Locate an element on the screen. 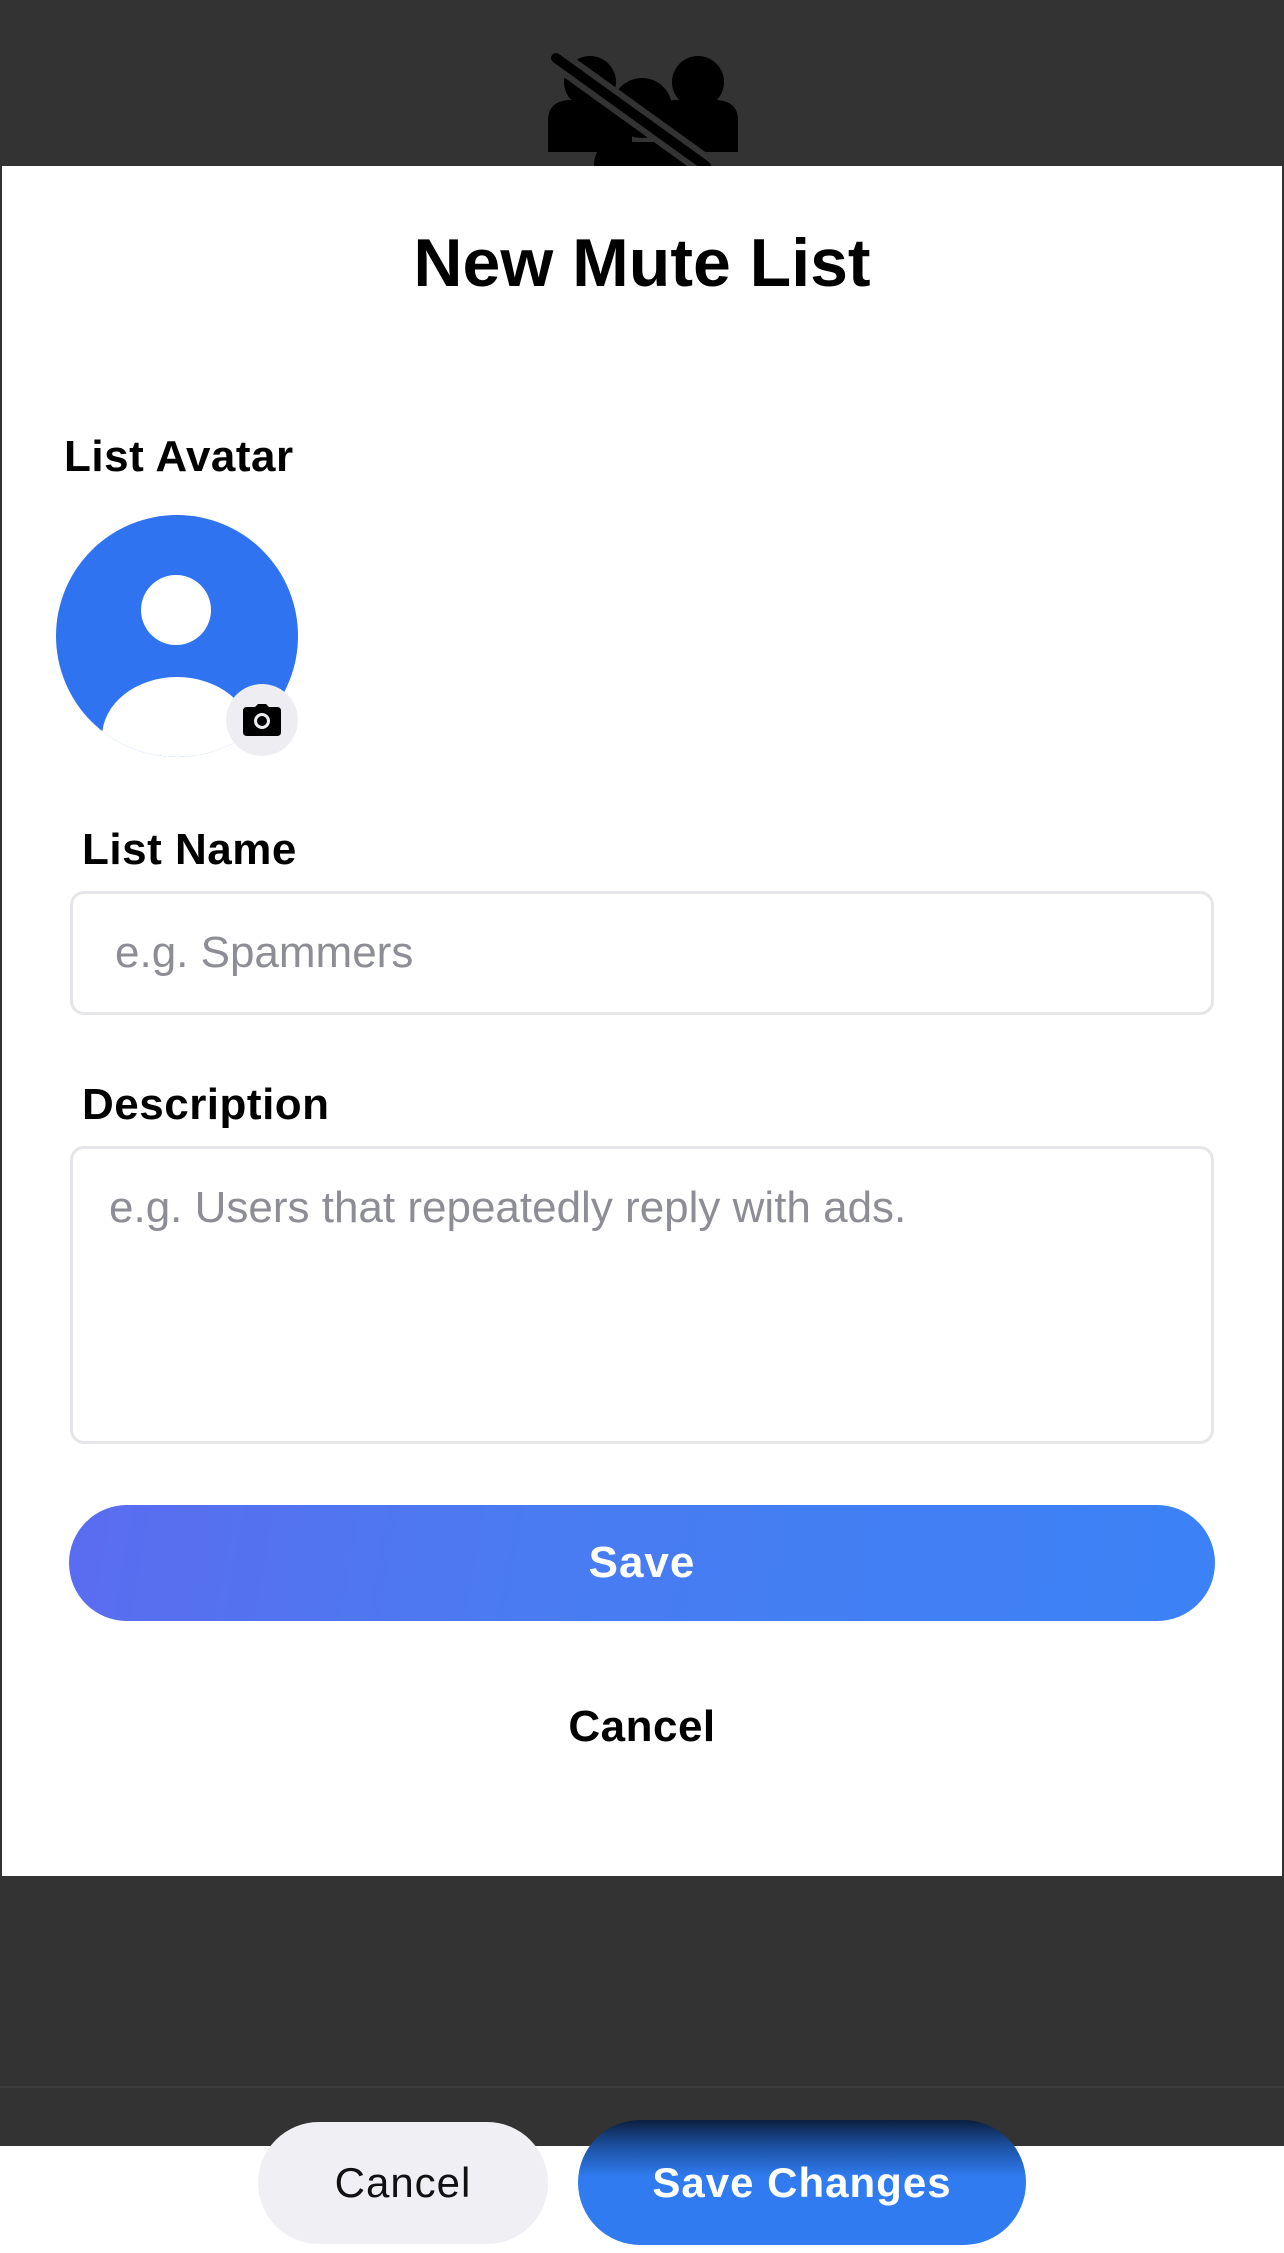 This screenshot has width=1284, height=2253. save-button: Save is located at coordinates (642, 1563).